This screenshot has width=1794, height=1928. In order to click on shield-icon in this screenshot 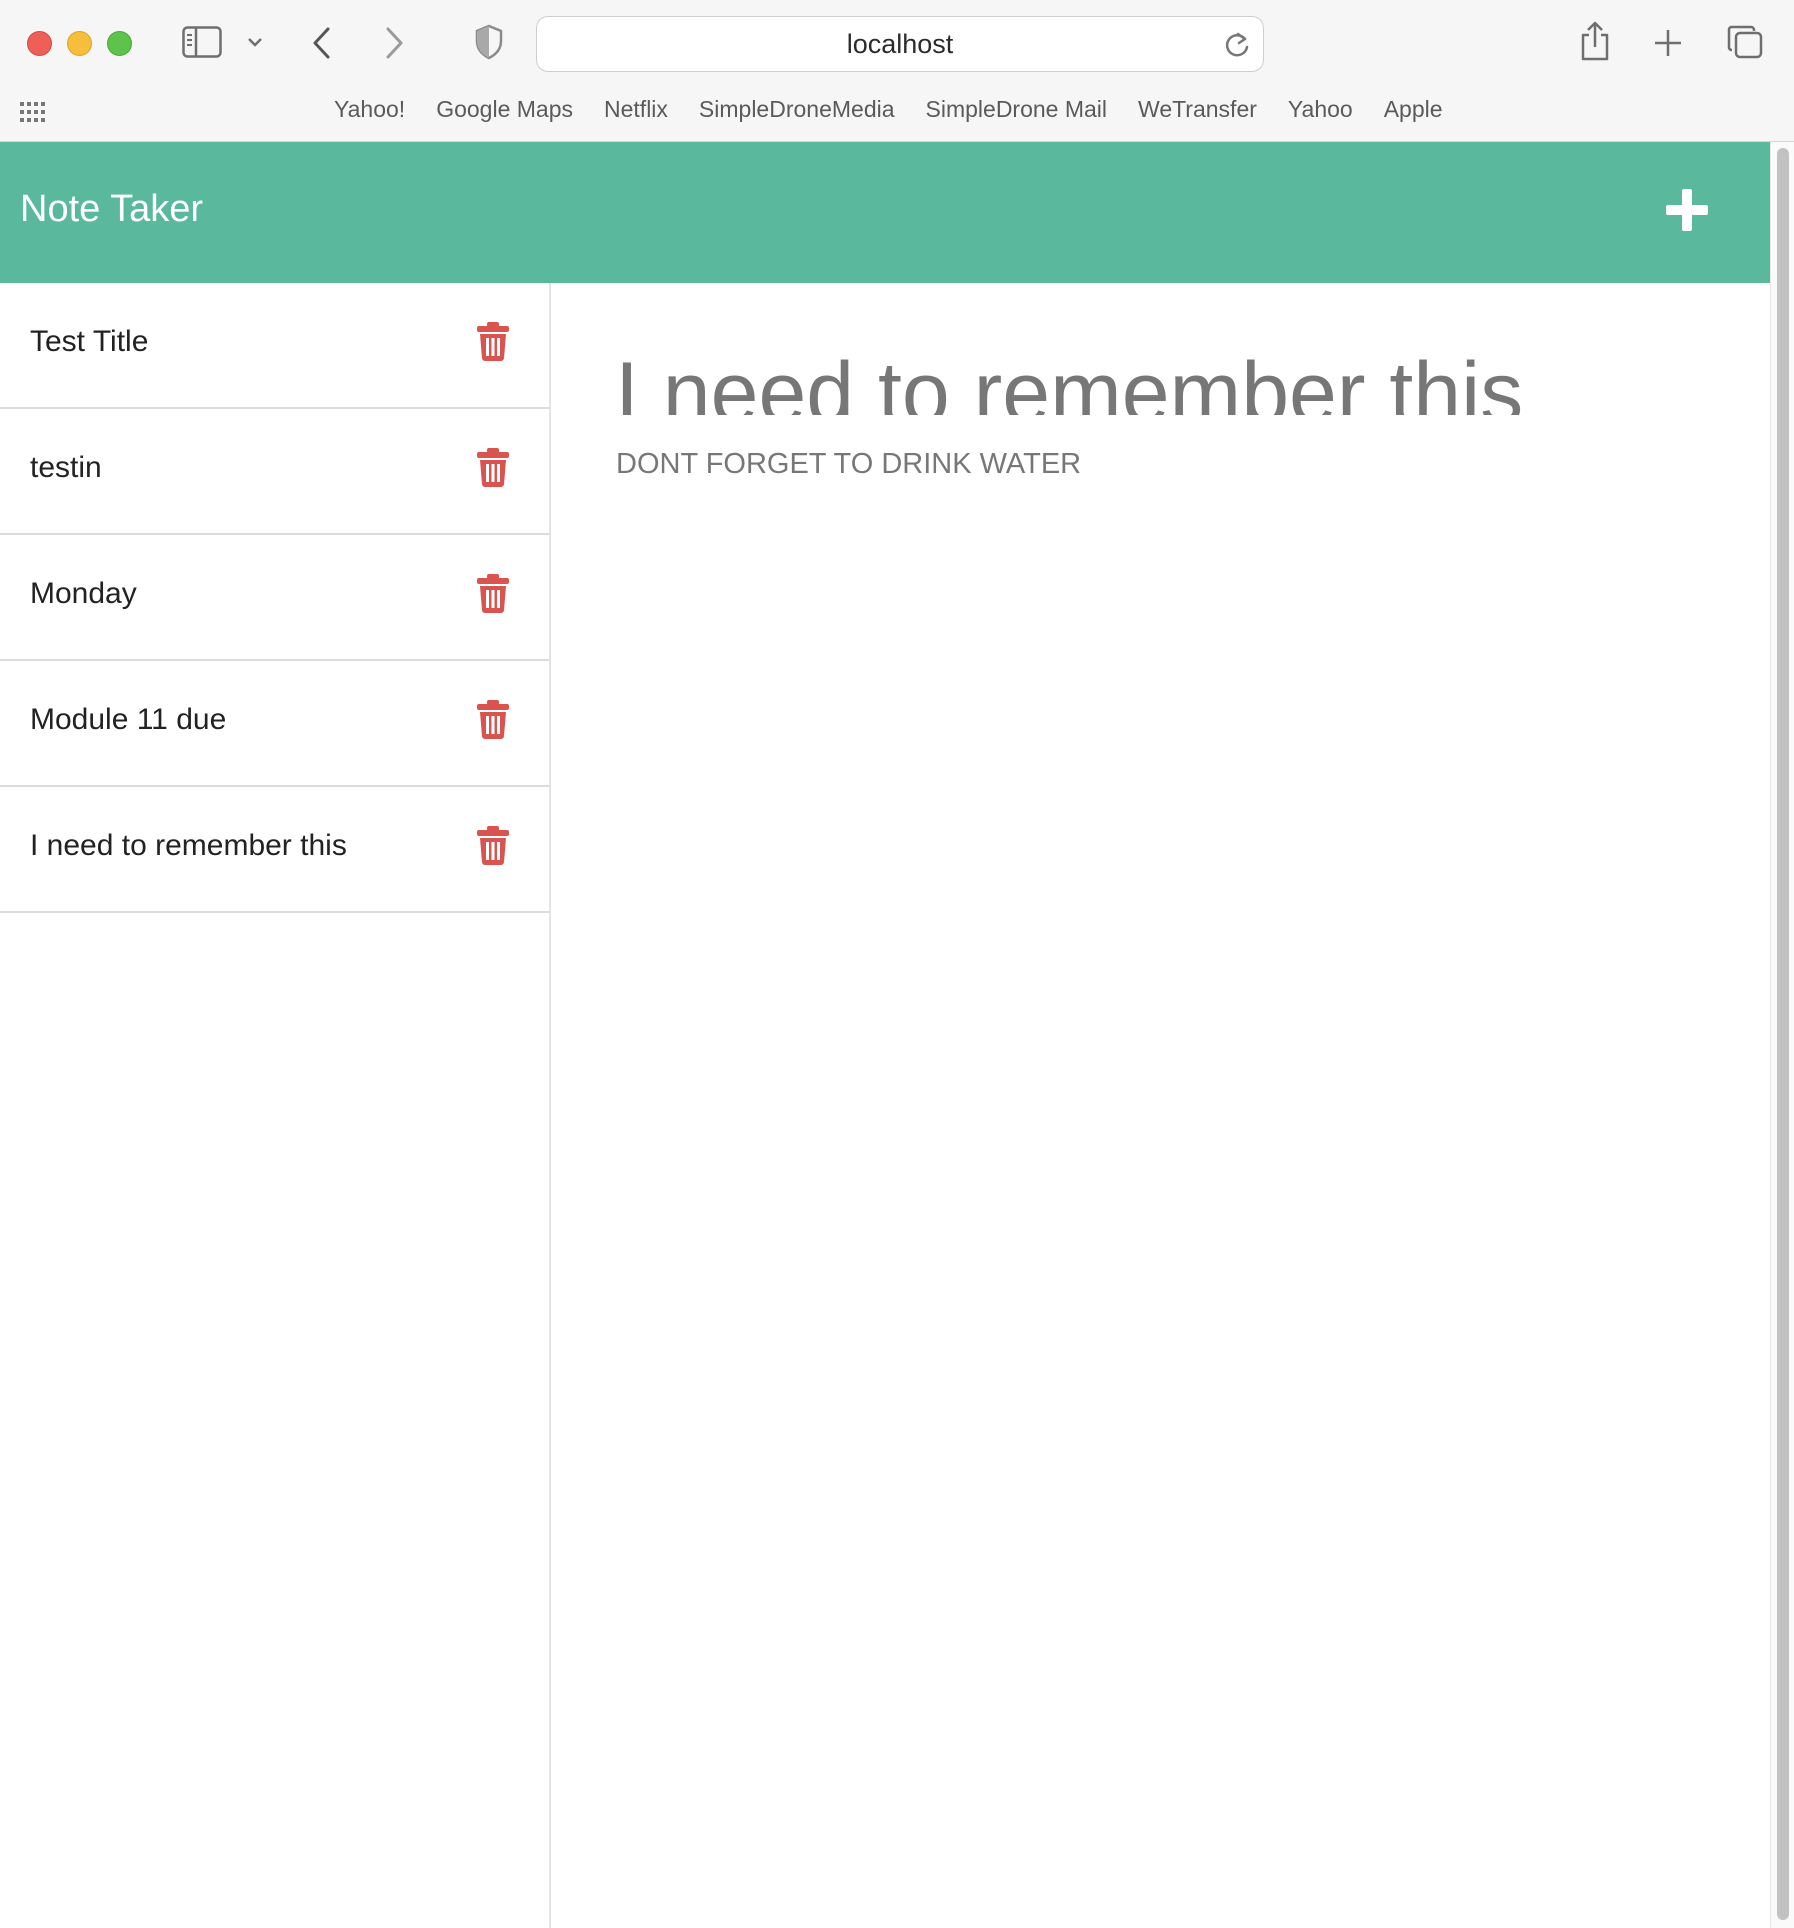, I will do `click(489, 42)`.